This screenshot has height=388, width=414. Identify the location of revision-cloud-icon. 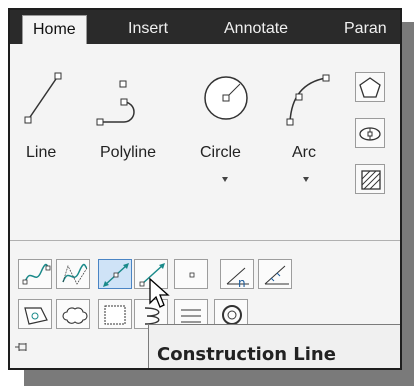
(75, 315).